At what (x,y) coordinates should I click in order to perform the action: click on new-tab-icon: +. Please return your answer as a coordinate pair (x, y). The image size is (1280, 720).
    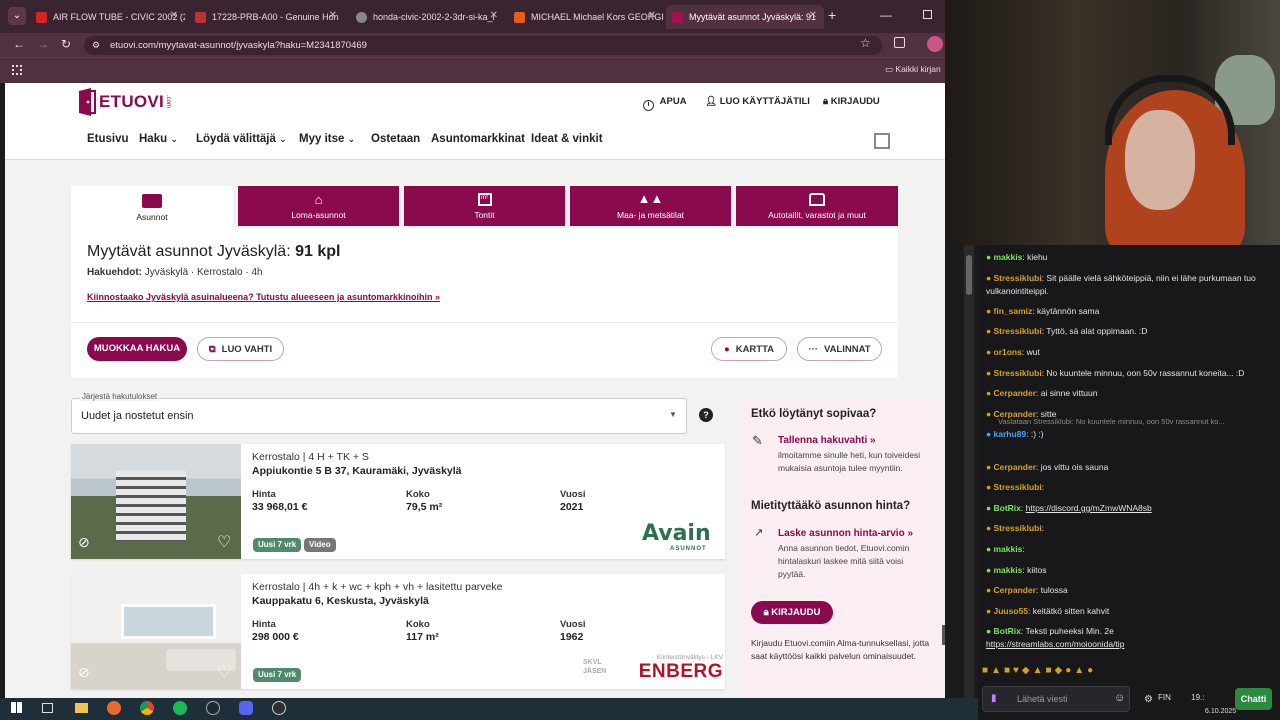
    Looking at the image, I should click on (832, 15).